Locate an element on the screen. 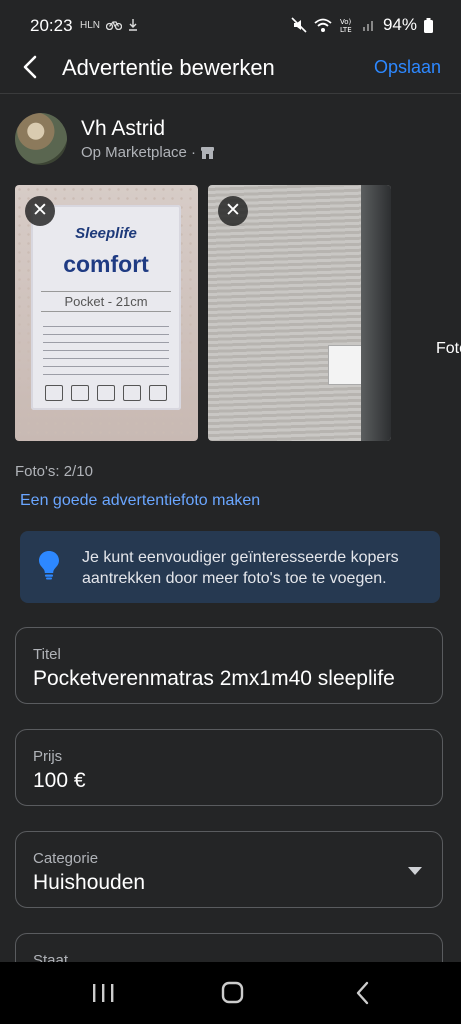  mute-icon is located at coordinates (299, 25).